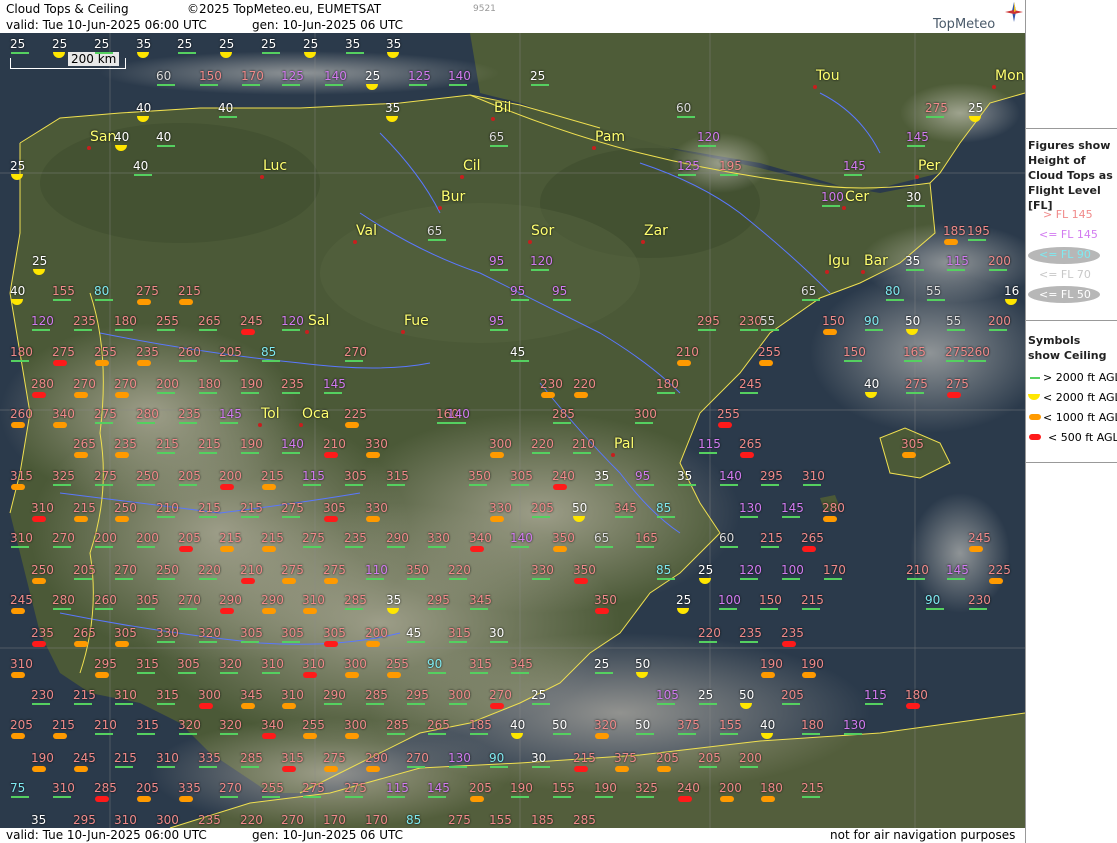 This screenshot has width=1117, height=843. Describe the element at coordinates (484, 9) in the screenshot. I see `run-id: 9521` at that location.